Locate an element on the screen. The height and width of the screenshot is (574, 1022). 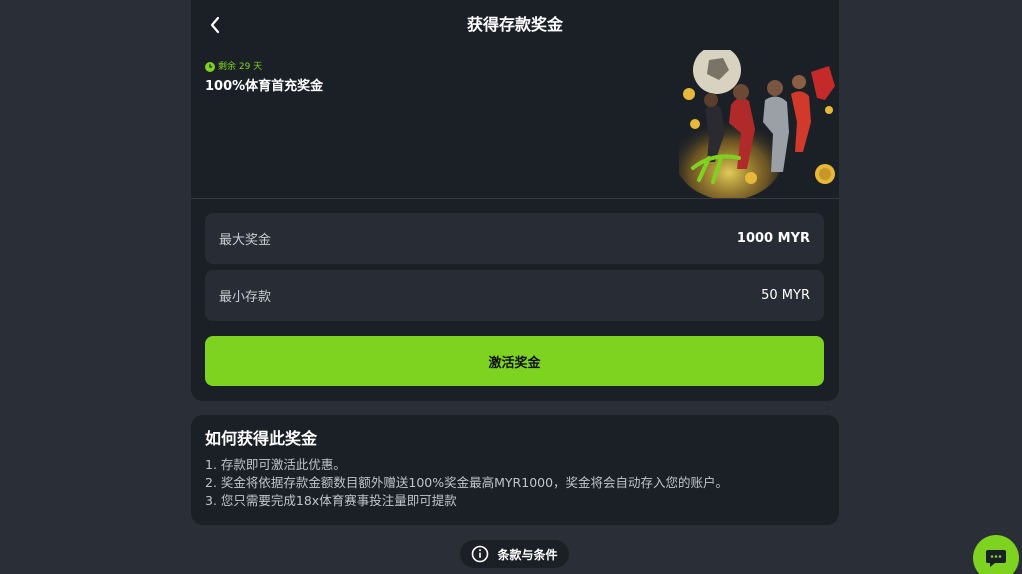
remaining-days-badge: 剩余 29 天 is located at coordinates (233, 67).